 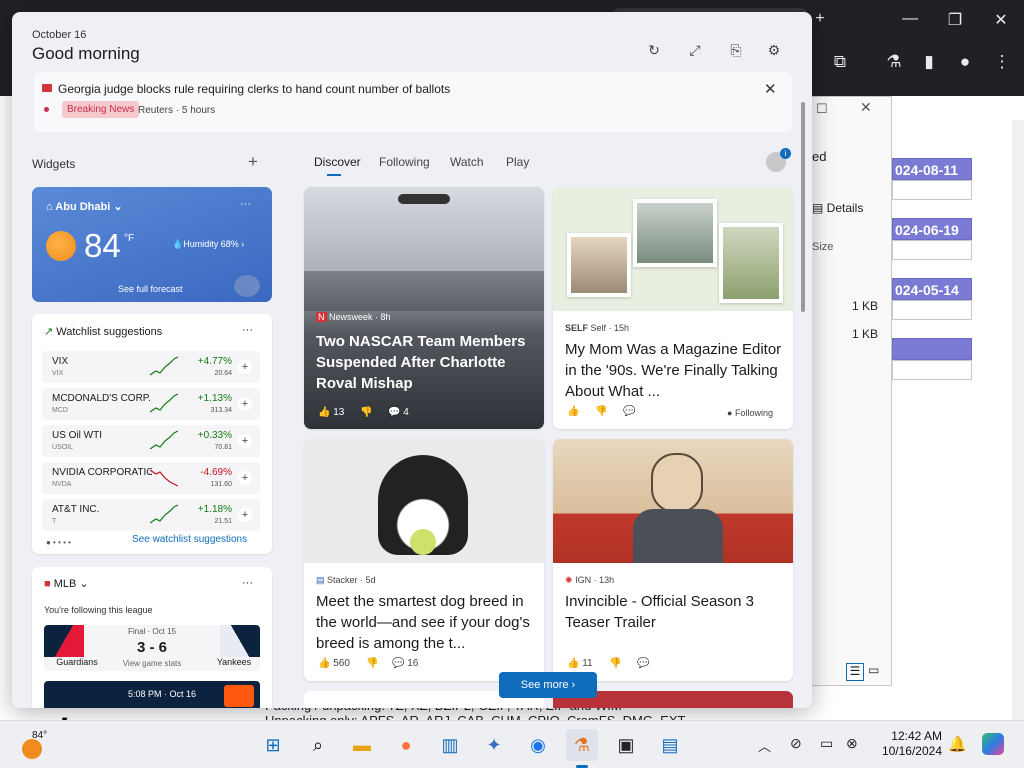 What do you see at coordinates (273, 745) in the screenshot?
I see `start-windows-icon: ⊞` at bounding box center [273, 745].